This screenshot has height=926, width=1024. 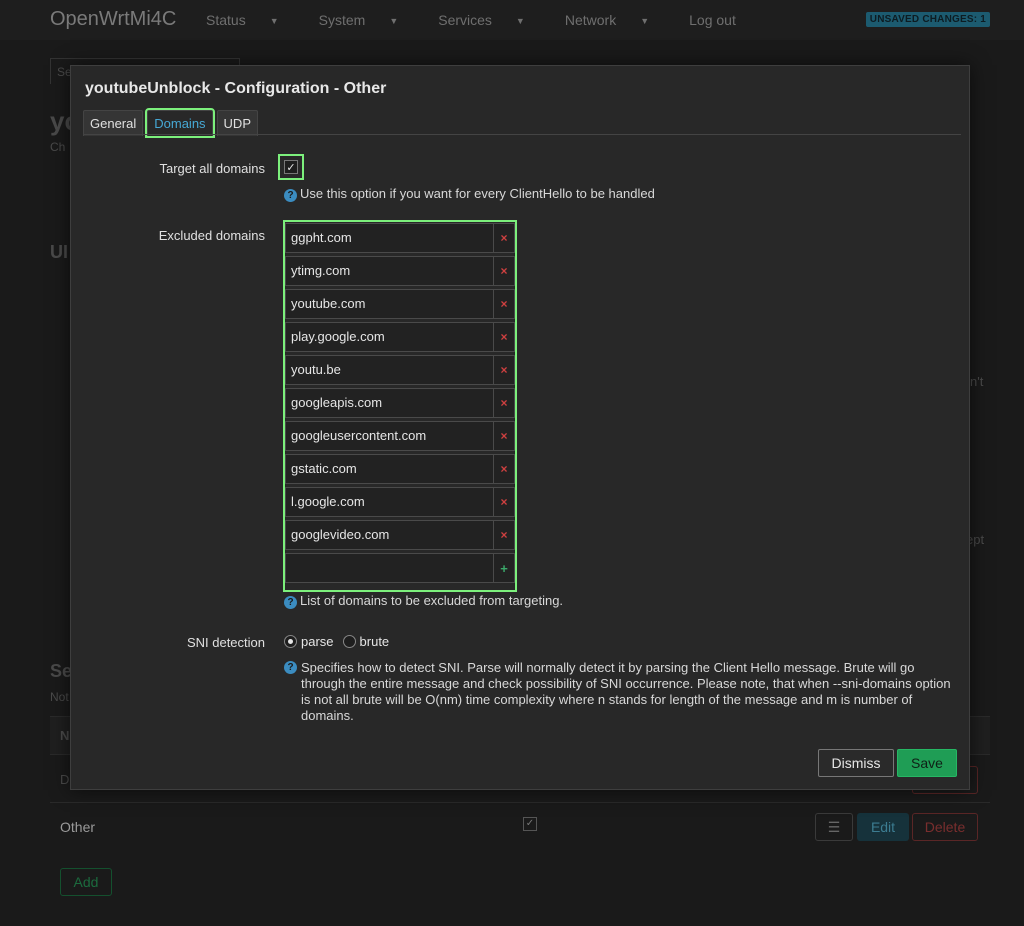 What do you see at coordinates (530, 824) in the screenshot?
I see `bg-row-other-checkbox-icon: ✓` at bounding box center [530, 824].